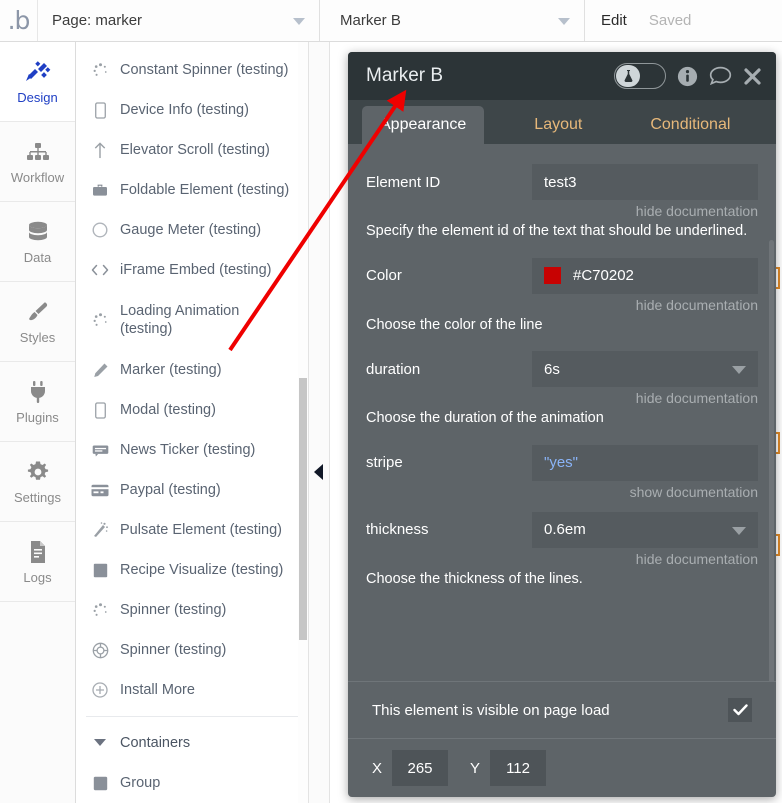 The height and width of the screenshot is (803, 782). I want to click on design-tools-icon, so click(38, 72).